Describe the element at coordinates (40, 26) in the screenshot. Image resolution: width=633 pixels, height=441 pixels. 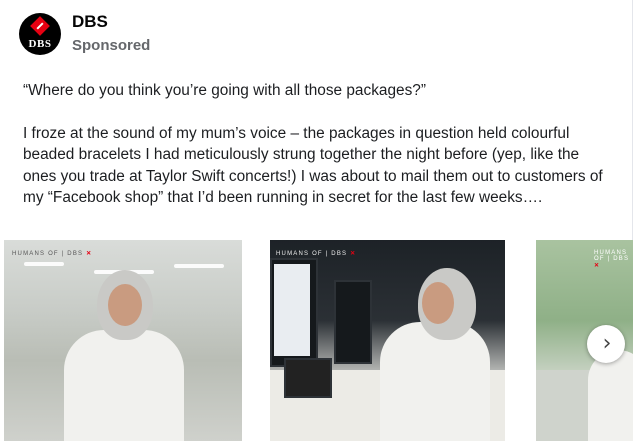
I see `dbs-logo-icon` at that location.